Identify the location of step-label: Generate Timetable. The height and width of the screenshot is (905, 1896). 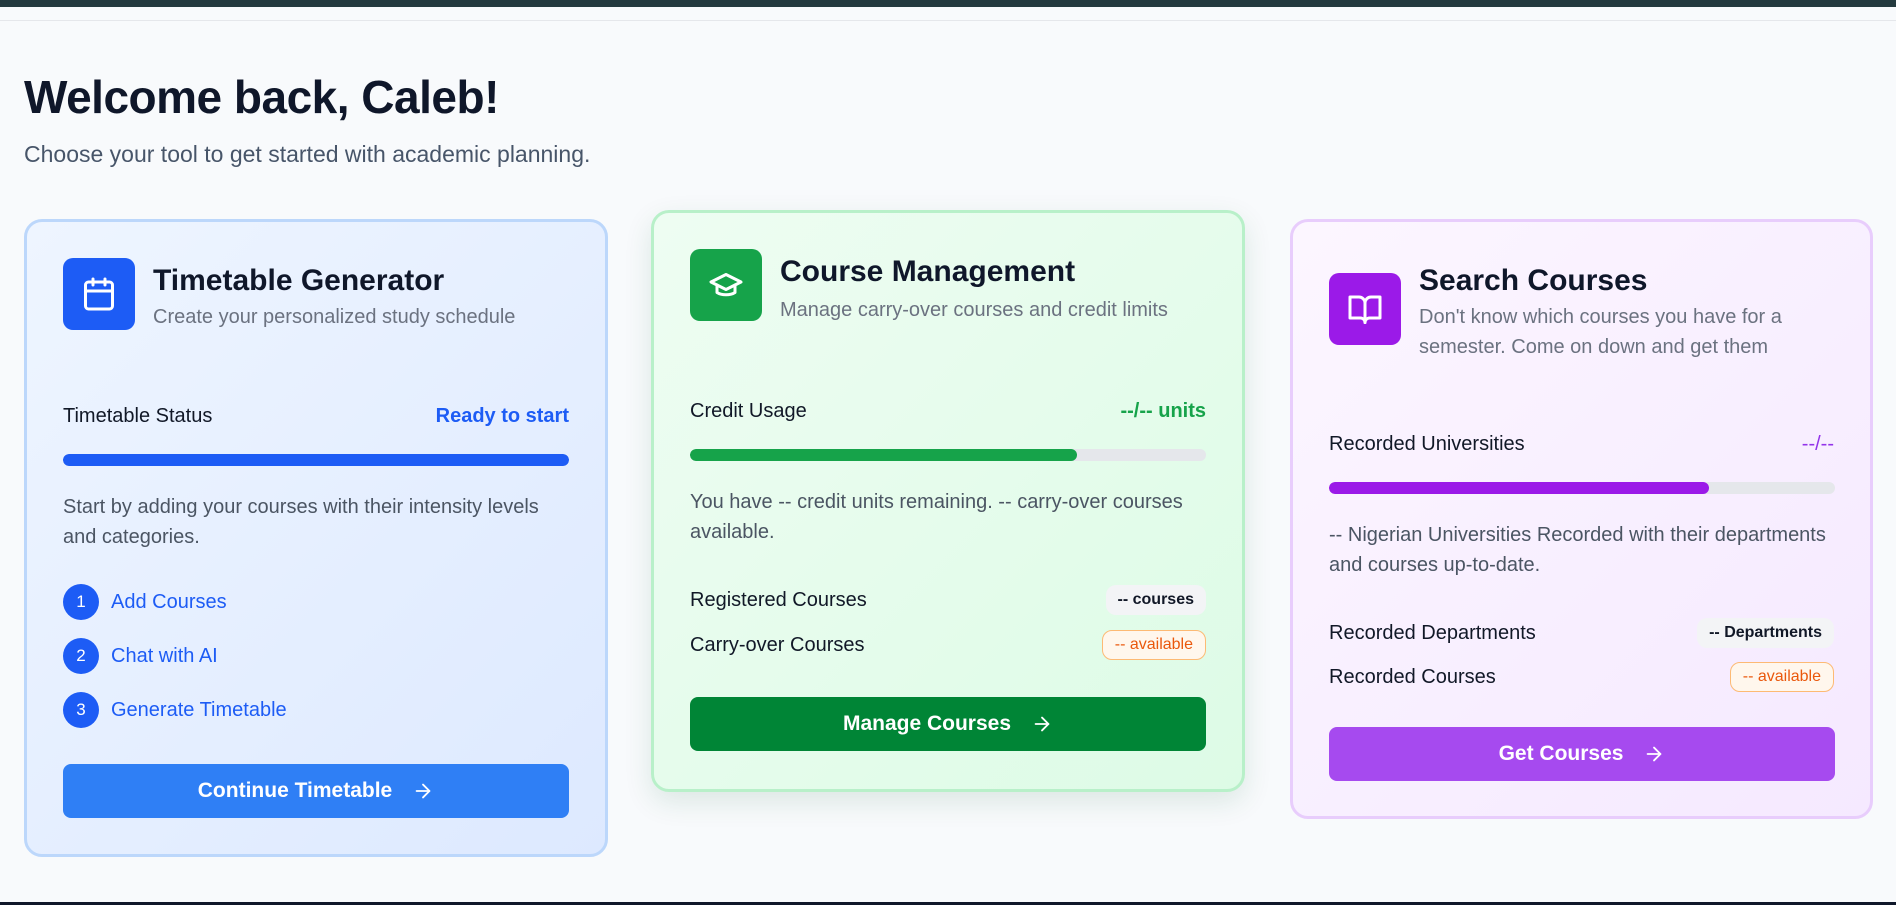
(199, 710).